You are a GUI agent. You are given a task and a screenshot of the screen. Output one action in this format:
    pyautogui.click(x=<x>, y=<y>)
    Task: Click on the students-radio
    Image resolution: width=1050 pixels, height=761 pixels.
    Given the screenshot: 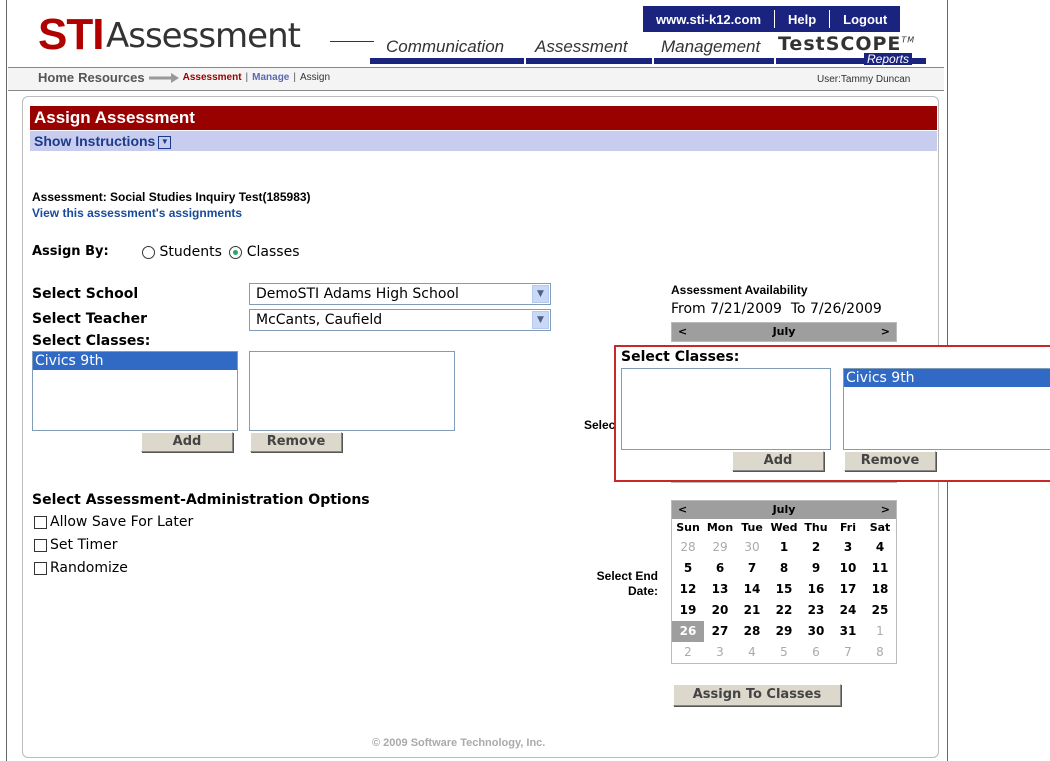 What is the action you would take?
    pyautogui.click(x=148, y=252)
    